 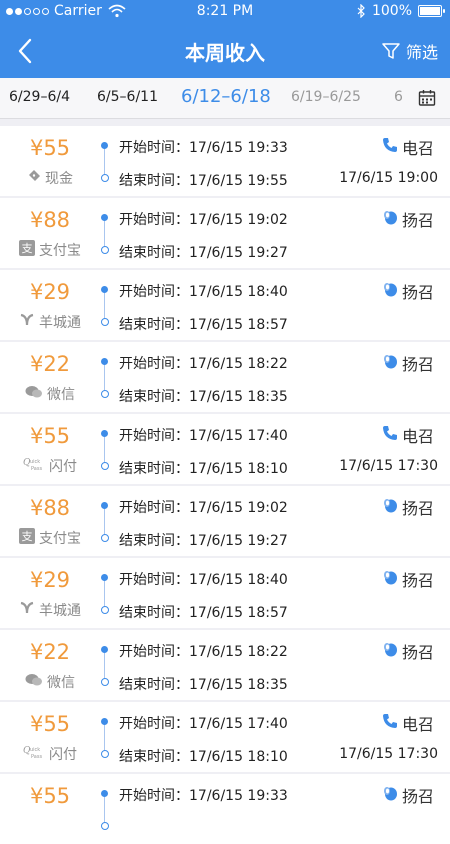 What do you see at coordinates (225, 51) in the screenshot?
I see `navbar: 本周收入 筛选` at bounding box center [225, 51].